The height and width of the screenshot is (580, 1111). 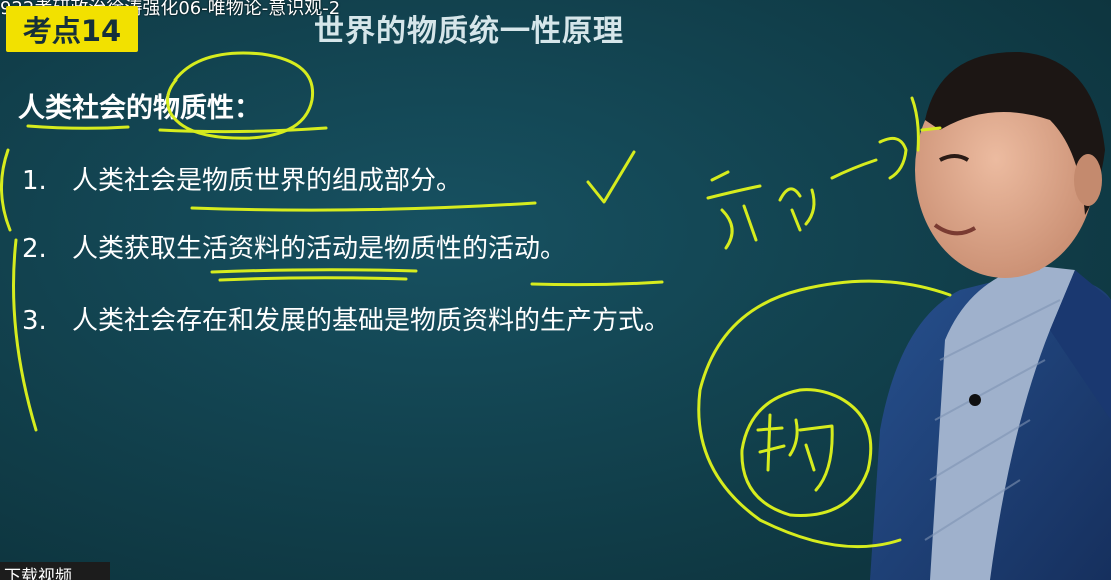 What do you see at coordinates (6, 190) in the screenshot?
I see `left-bracket` at bounding box center [6, 190].